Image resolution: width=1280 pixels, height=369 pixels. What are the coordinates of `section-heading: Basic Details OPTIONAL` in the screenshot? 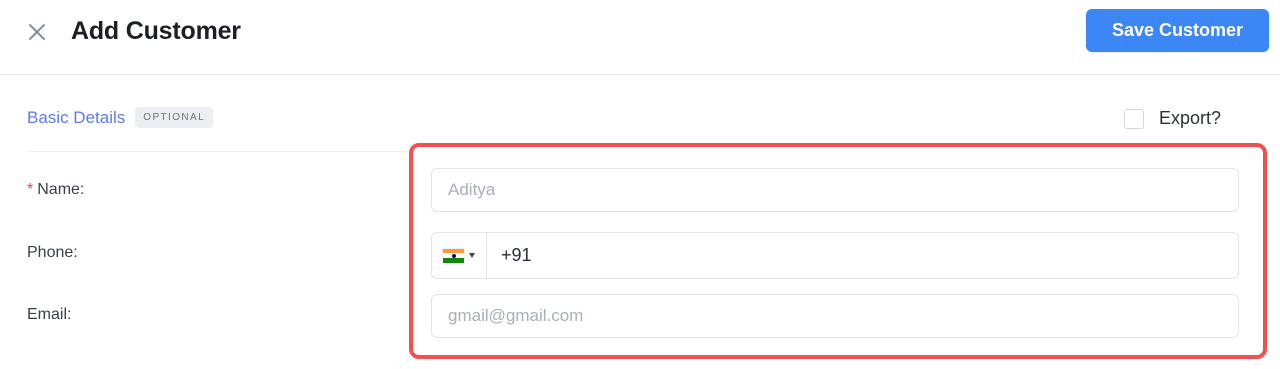 It's located at (120, 117).